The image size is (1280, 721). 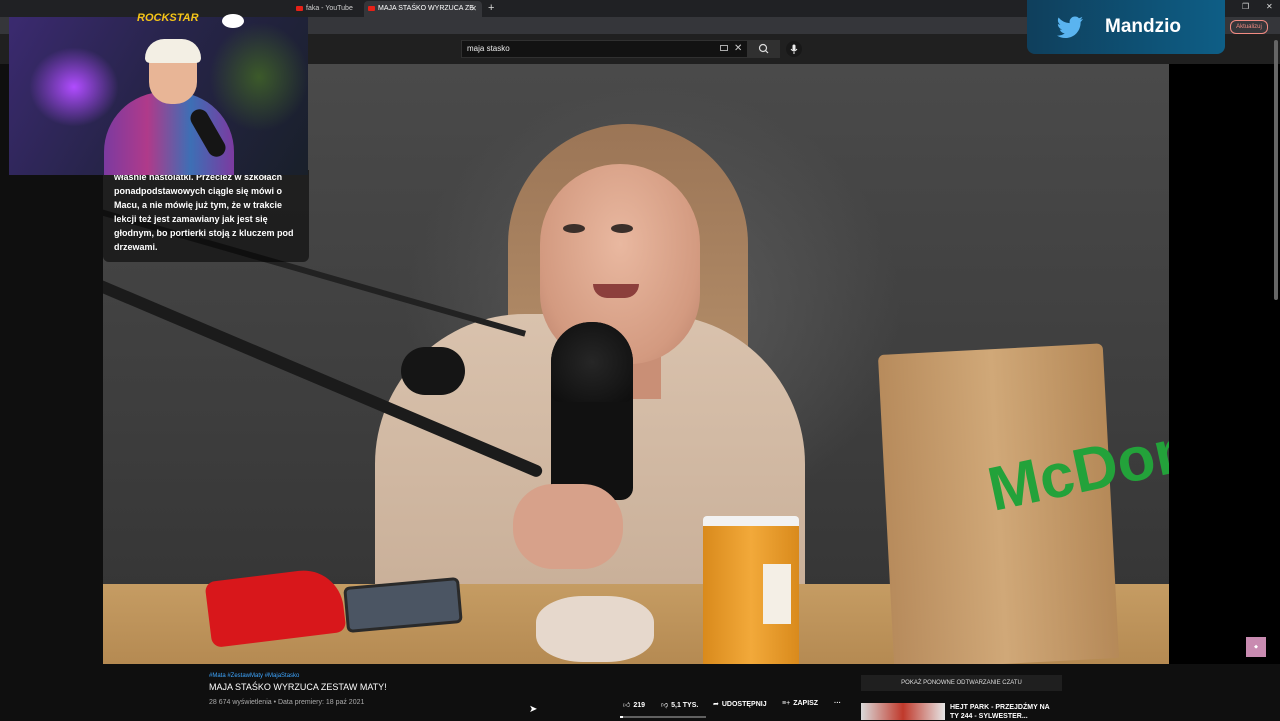 I want to click on right-eye, so click(x=622, y=228).